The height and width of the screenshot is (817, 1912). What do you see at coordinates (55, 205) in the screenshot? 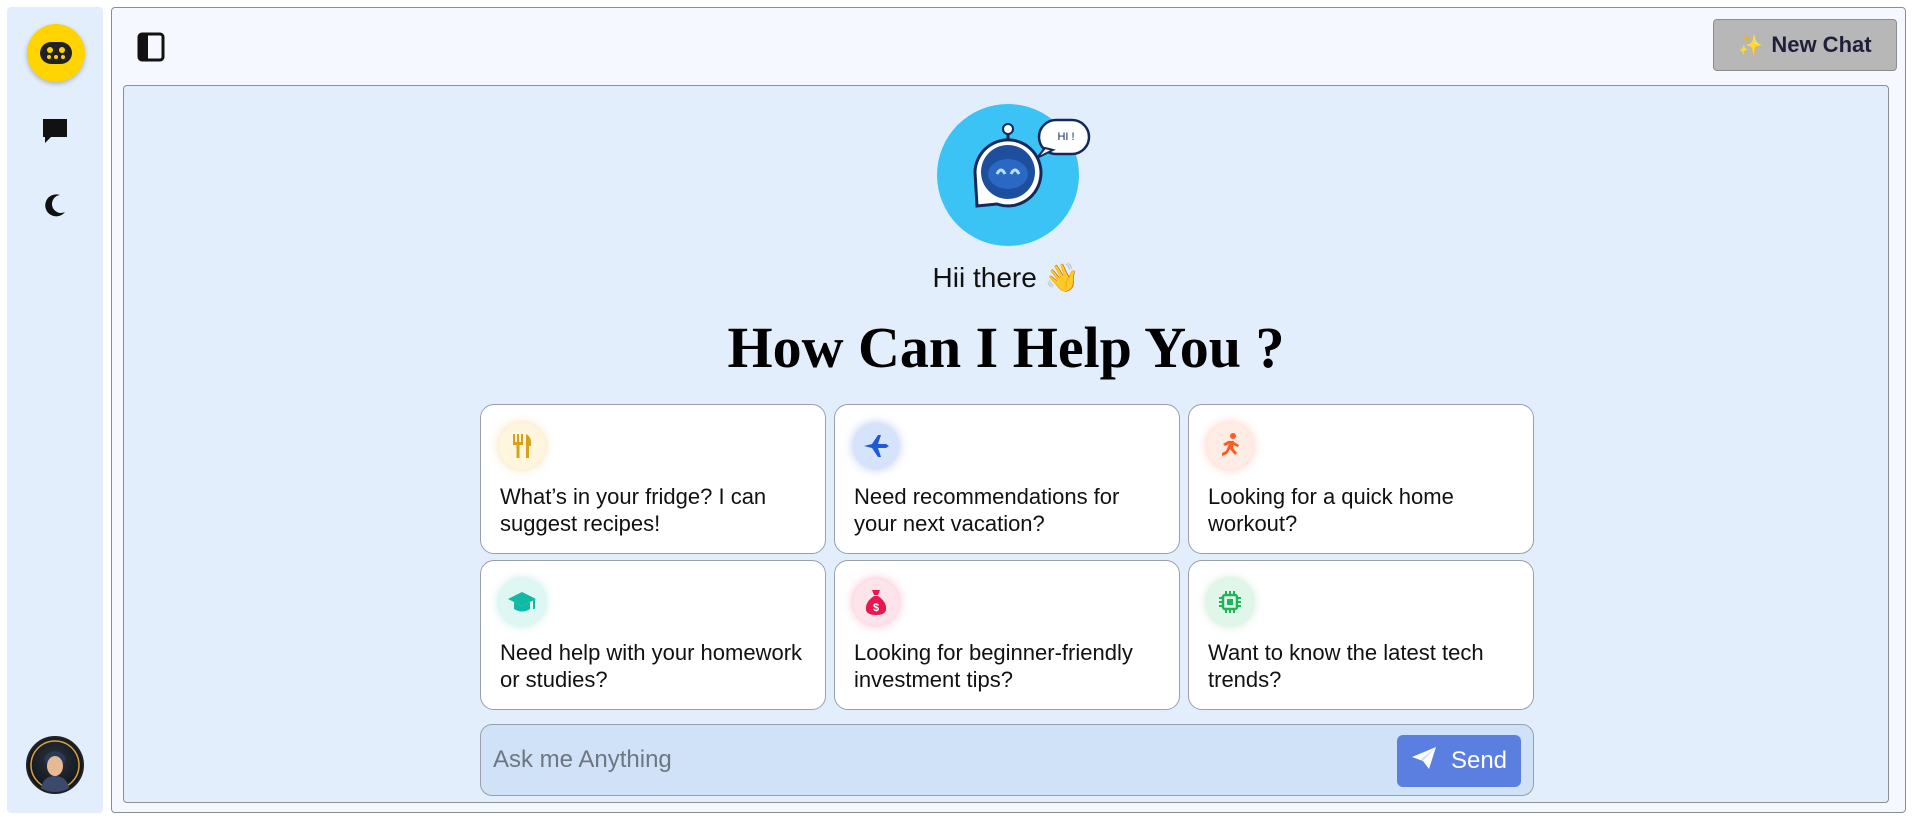
I see `moon-icon` at bounding box center [55, 205].